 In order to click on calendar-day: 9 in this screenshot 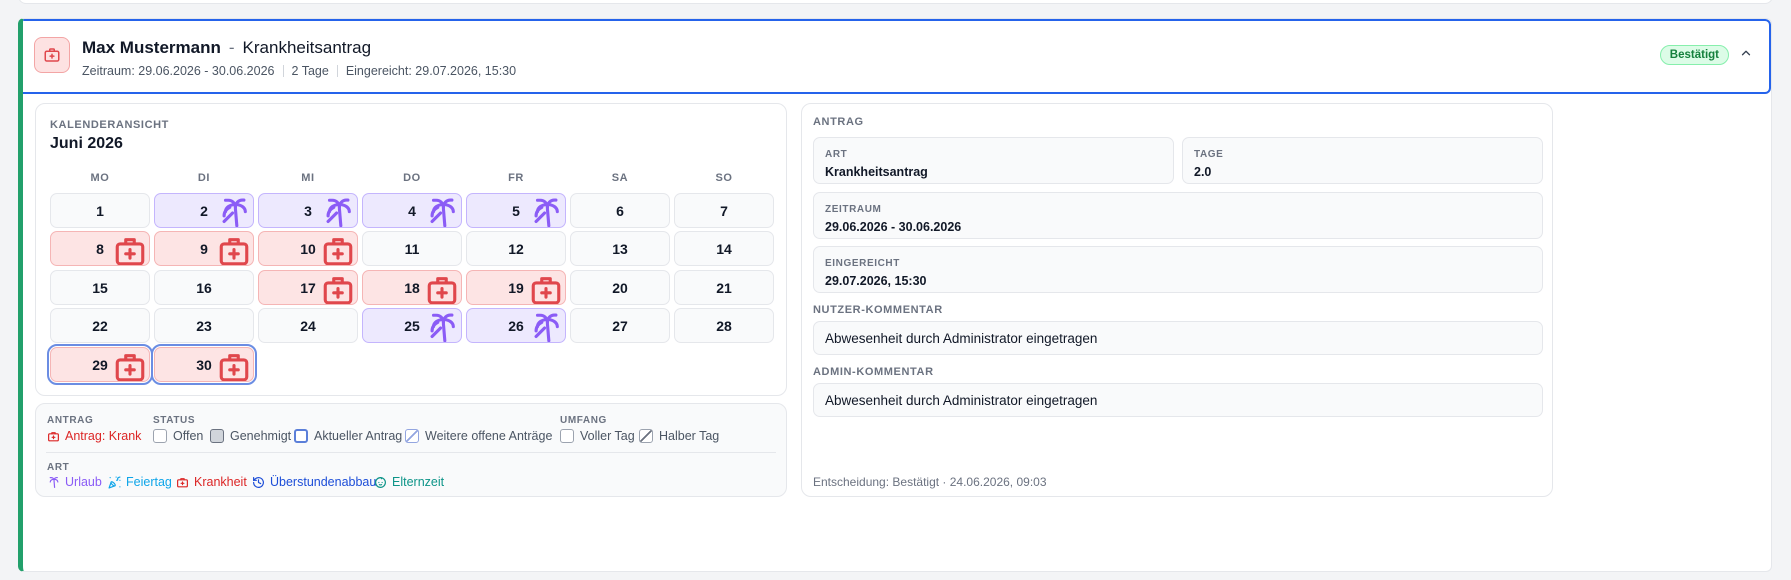, I will do `click(204, 248)`.